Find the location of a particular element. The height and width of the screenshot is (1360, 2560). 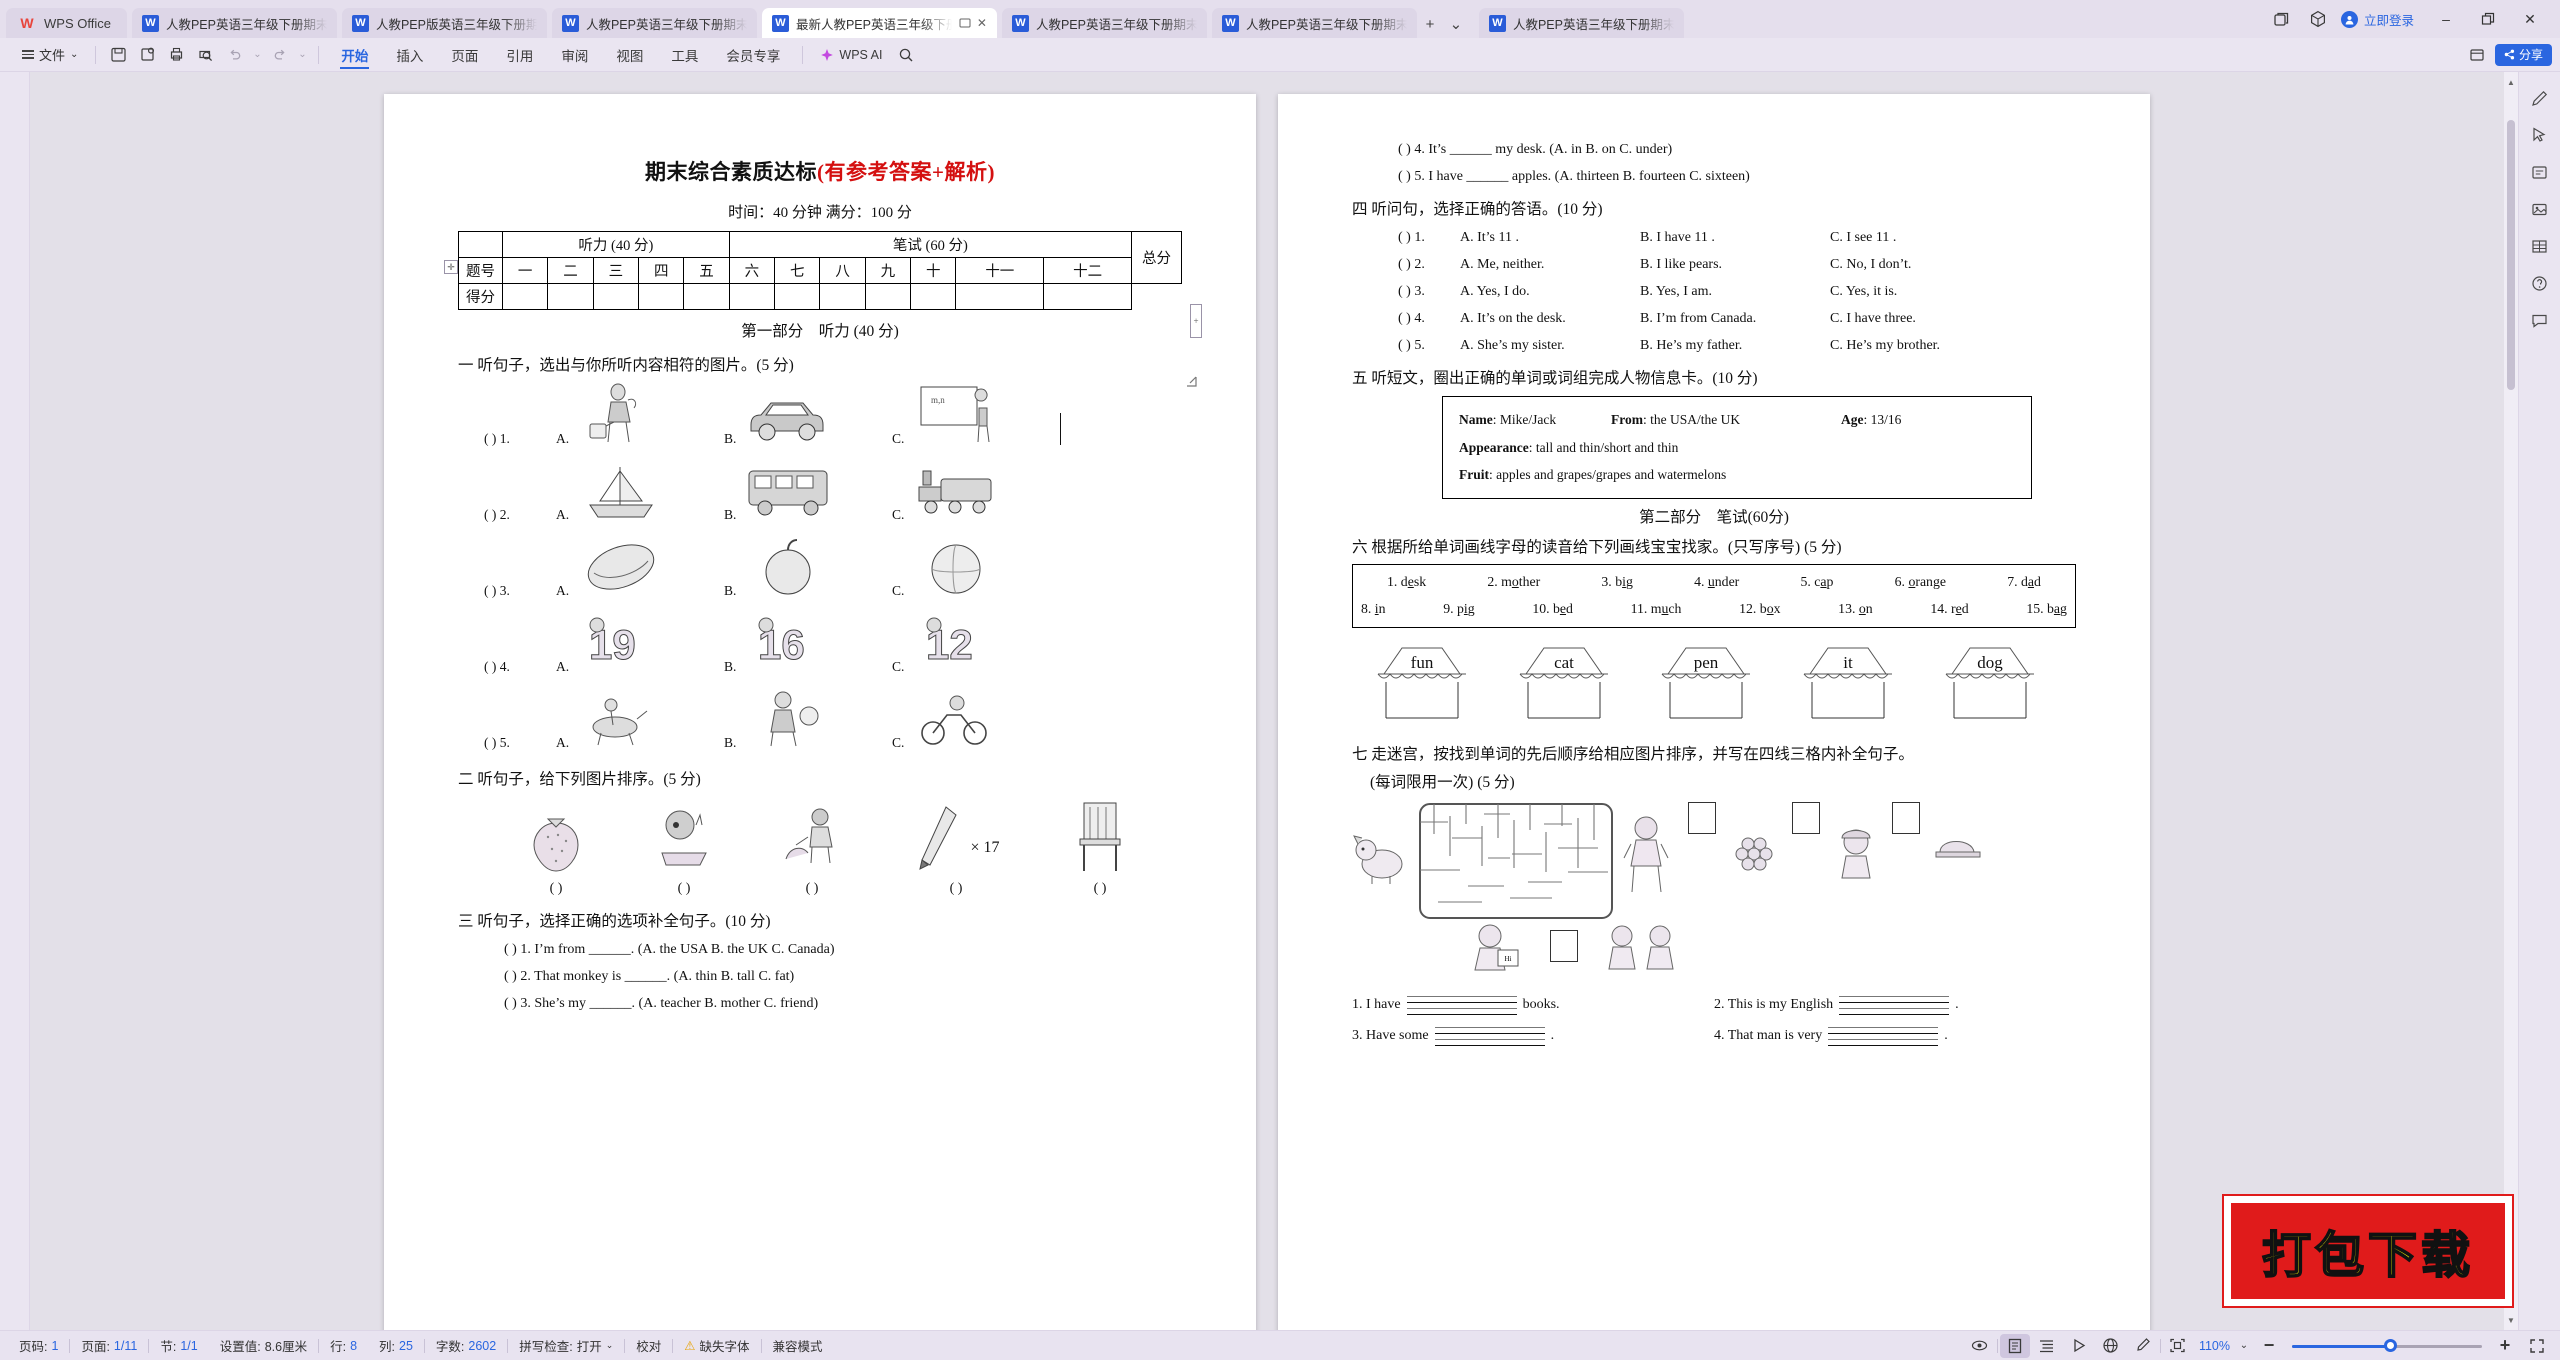

document-tab-3: W 人教PEP英语三年级下册期末真题汇编 is located at coordinates (654, 23).